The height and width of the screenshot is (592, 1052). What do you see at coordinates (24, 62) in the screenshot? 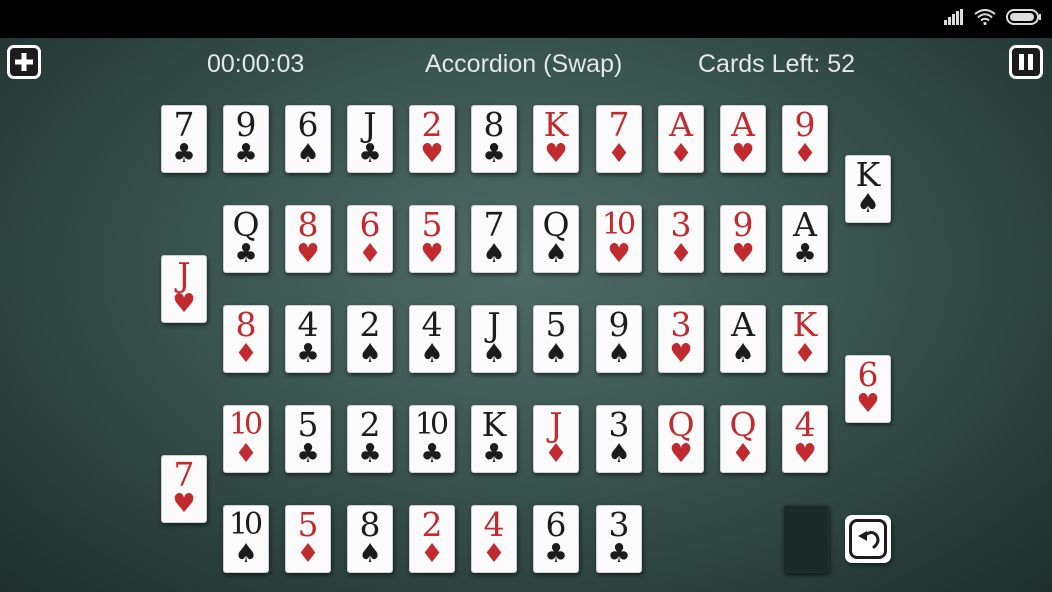
I see `menu-button` at bounding box center [24, 62].